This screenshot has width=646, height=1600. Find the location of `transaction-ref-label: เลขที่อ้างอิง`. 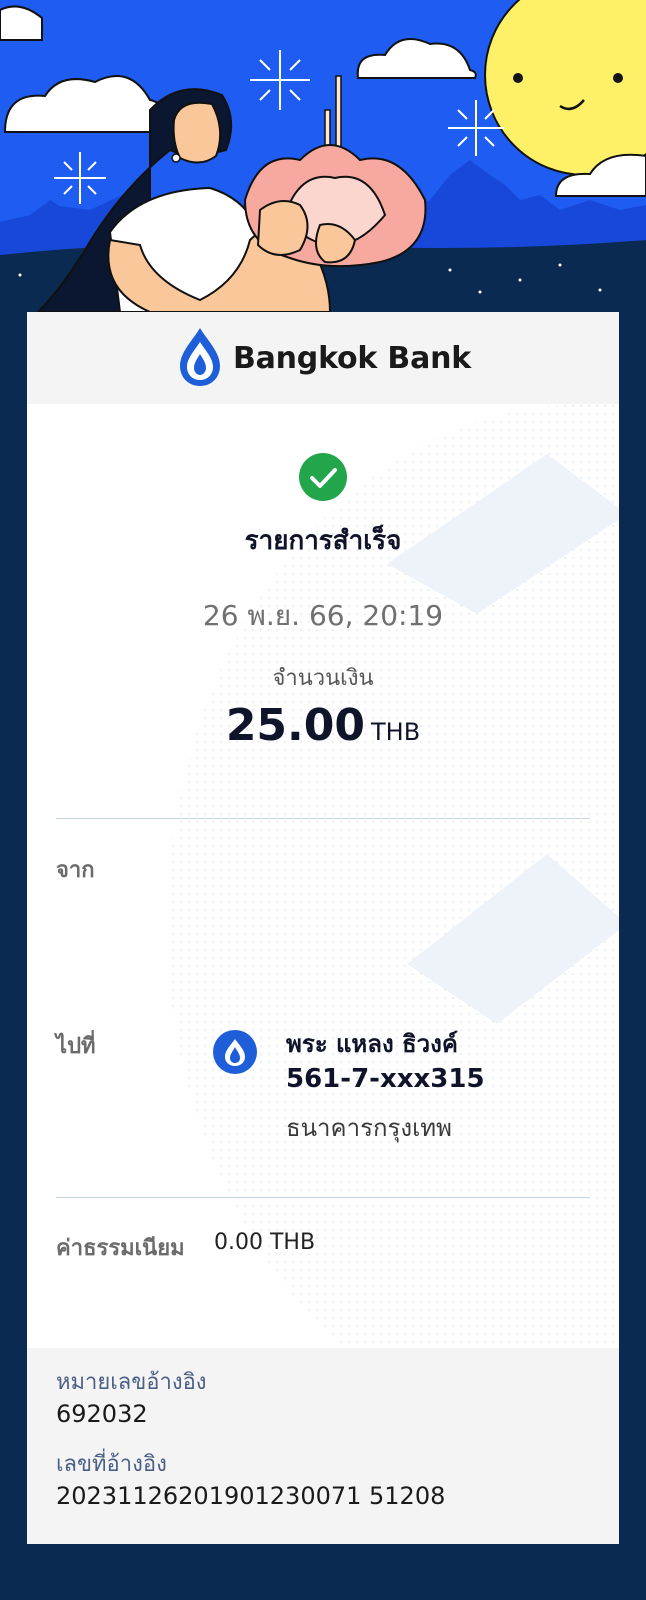

transaction-ref-label: เลขที่อ้างอิง is located at coordinates (111, 1464).